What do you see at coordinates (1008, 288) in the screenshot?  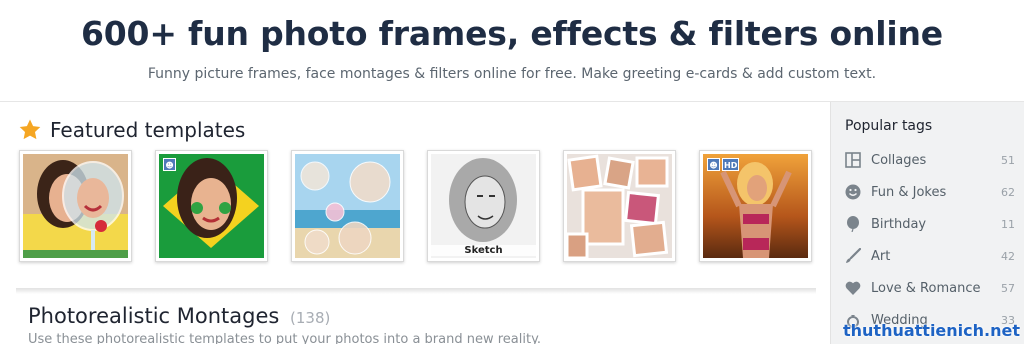 I see `tag-count: 57` at bounding box center [1008, 288].